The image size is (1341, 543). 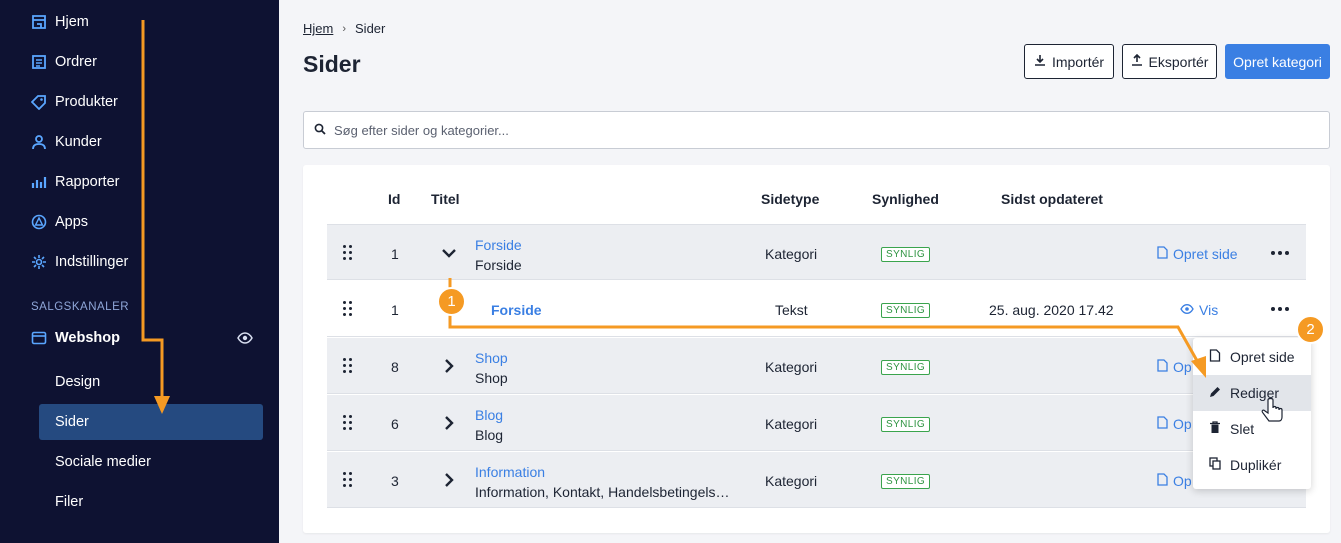 I want to click on orders-icon, so click(x=39, y=62).